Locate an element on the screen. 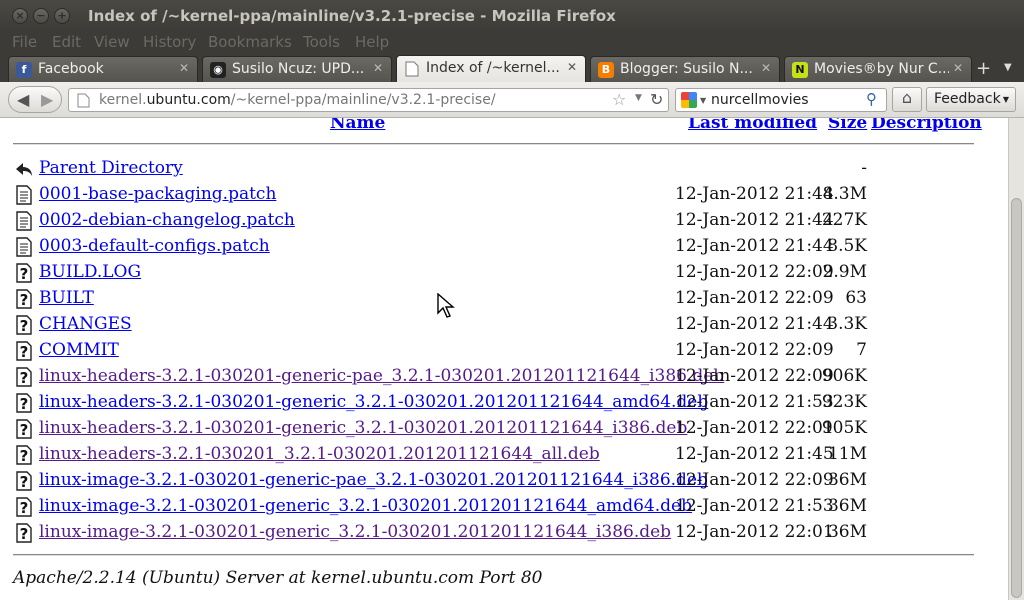 This screenshot has height=600, width=1024. menu-help: Help is located at coordinates (372, 42).